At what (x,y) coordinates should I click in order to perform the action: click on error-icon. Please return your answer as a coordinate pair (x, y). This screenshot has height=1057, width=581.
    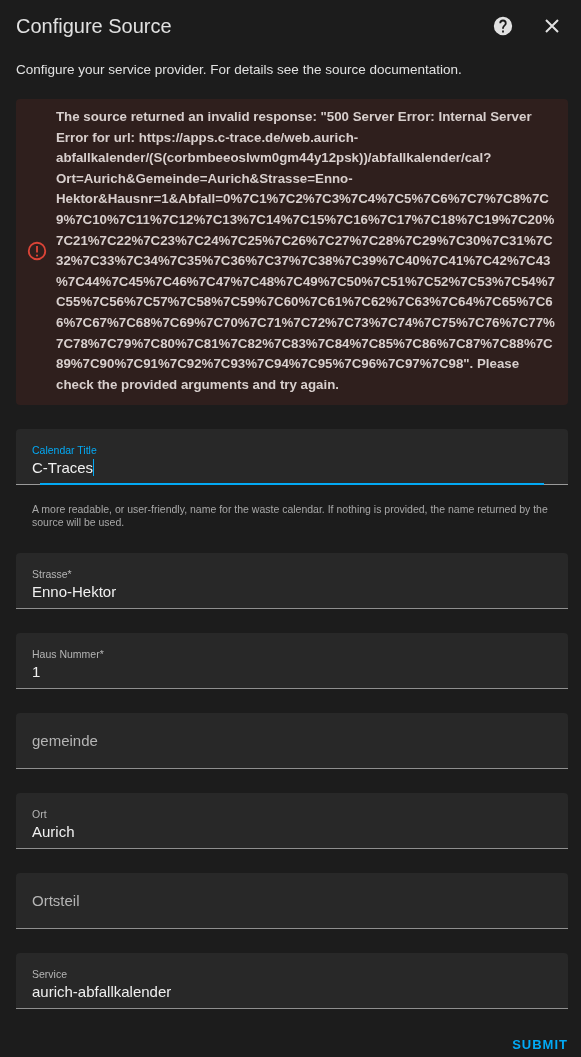
    Looking at the image, I should click on (37, 251).